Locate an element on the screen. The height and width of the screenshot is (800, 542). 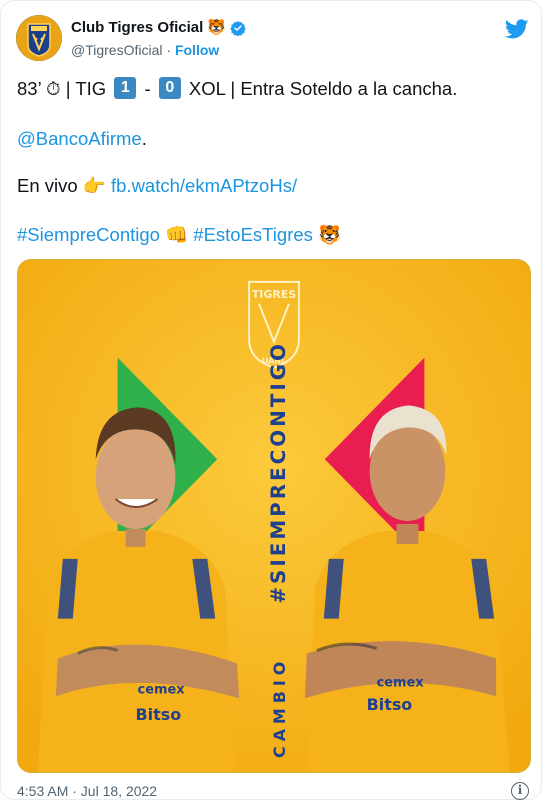
home-score-badge: 1 is located at coordinates (125, 88).